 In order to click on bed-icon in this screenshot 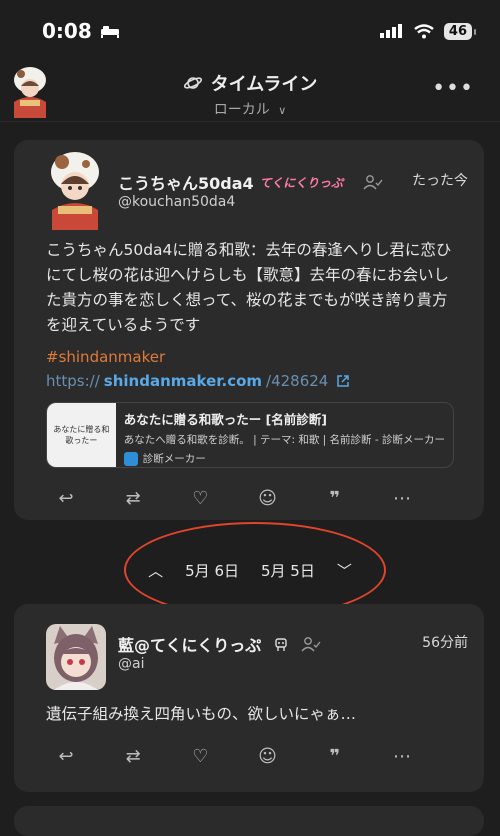, I will do `click(109, 32)`.